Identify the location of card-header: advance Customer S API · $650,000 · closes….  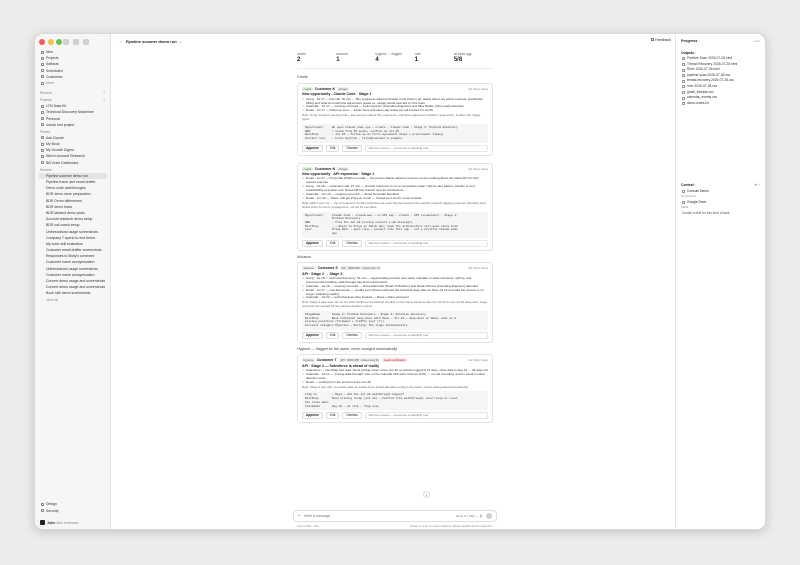
(395, 268).